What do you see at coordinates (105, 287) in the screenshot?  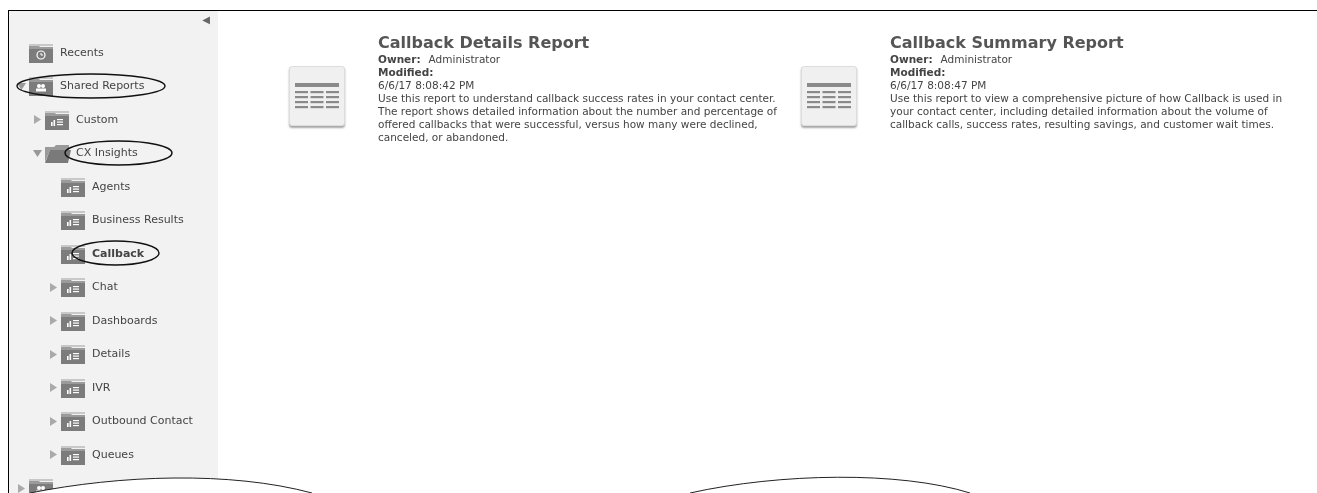 I see `tree-item-label: Chat` at bounding box center [105, 287].